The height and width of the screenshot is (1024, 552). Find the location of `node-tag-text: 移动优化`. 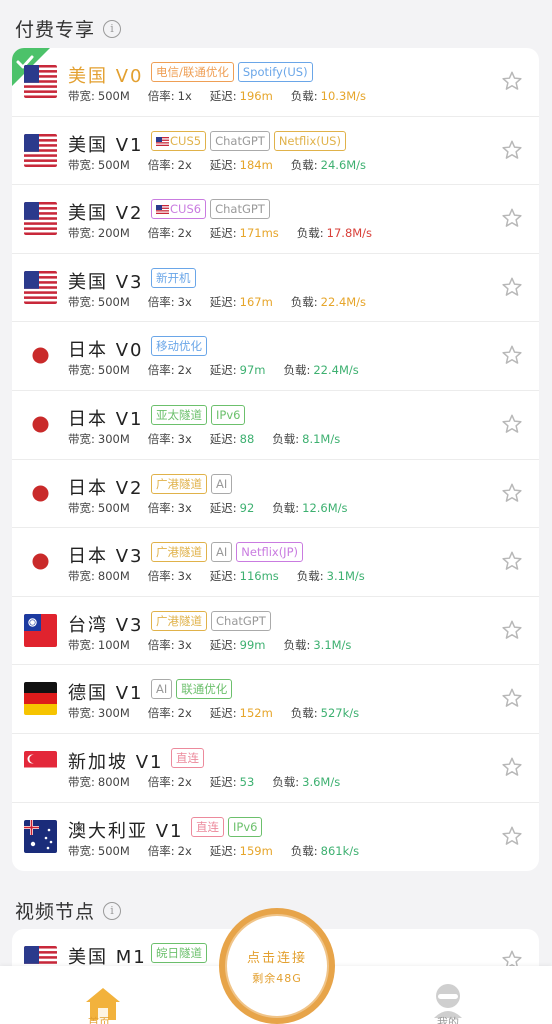

node-tag-text: 移动优化 is located at coordinates (179, 346).